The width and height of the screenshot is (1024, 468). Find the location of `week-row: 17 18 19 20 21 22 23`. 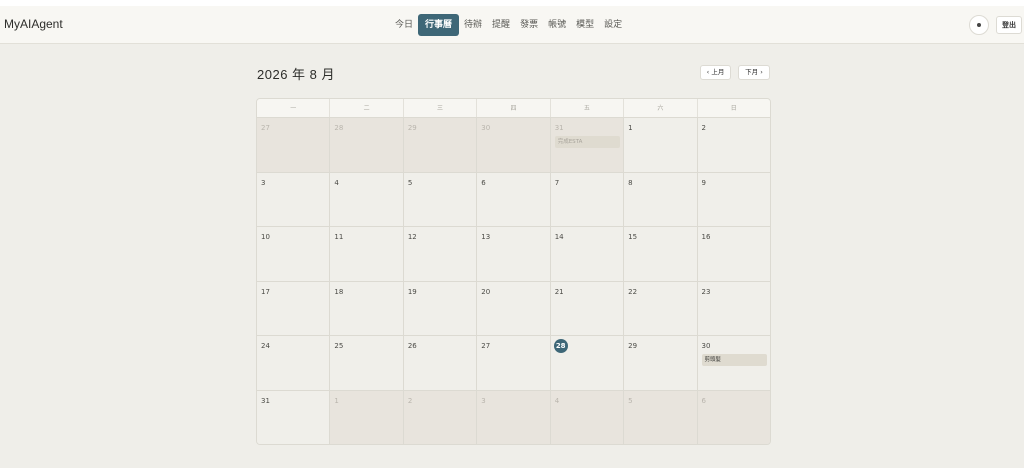

week-row: 17 18 19 20 21 22 23 is located at coordinates (513, 308).